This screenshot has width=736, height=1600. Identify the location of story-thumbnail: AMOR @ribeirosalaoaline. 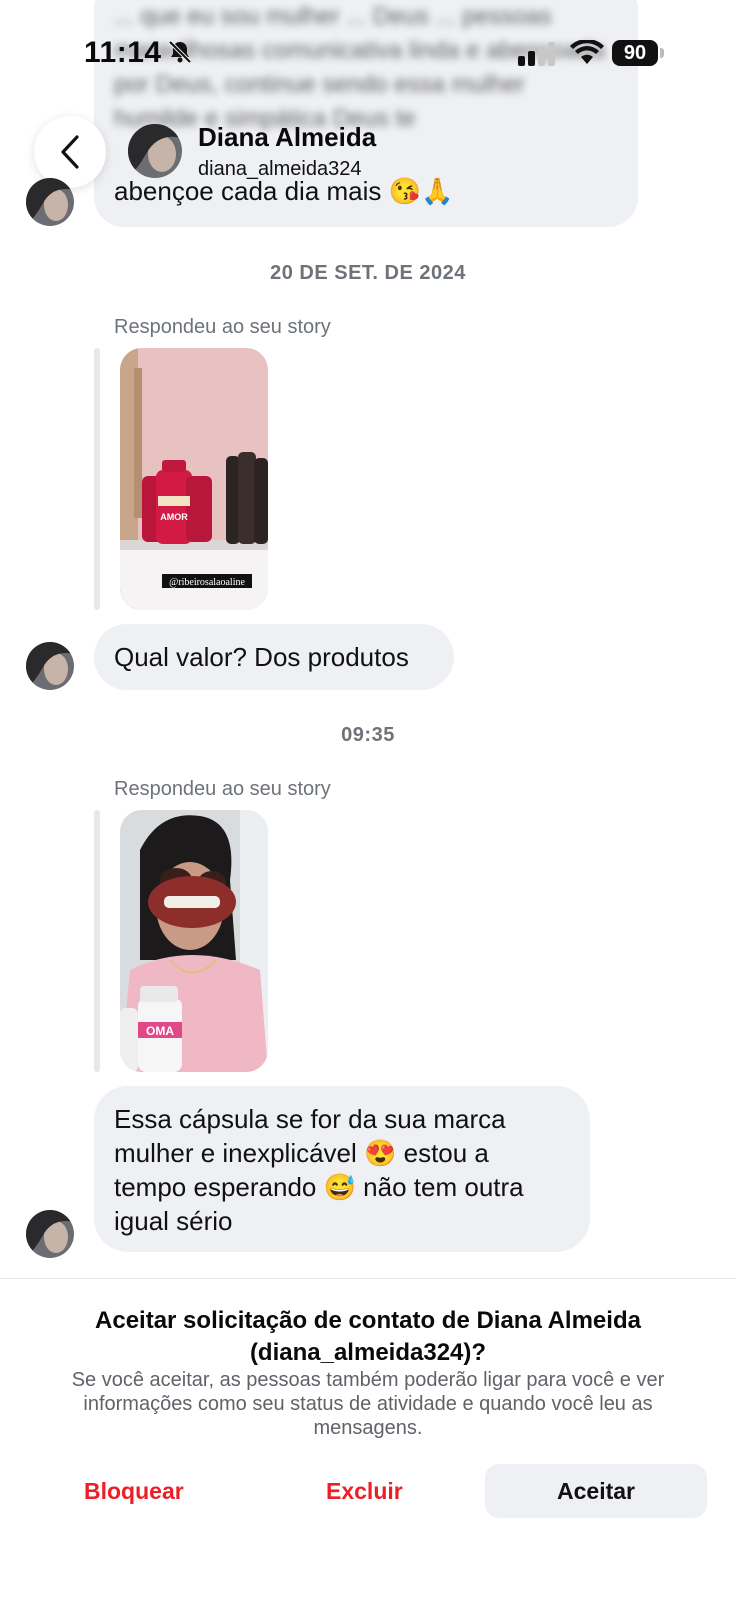
(194, 479).